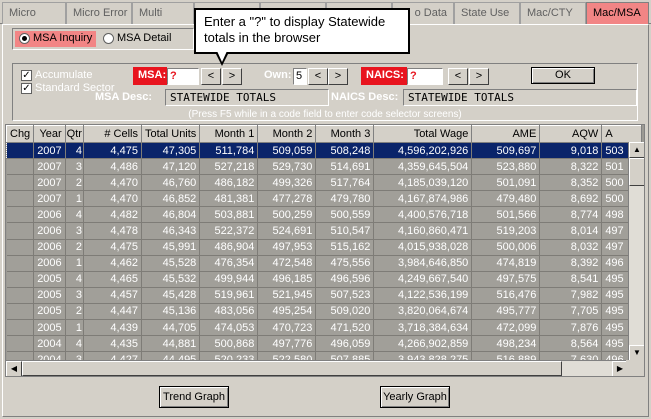 This screenshot has width=651, height=419. I want to click on yearly-graph-button: Yearly Graph, so click(415, 397).